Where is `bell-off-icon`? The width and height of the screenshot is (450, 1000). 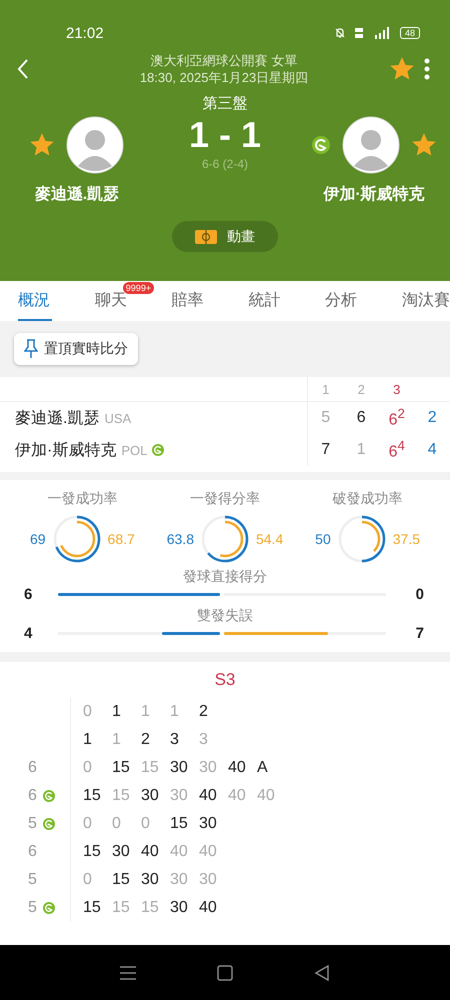
bell-off-icon is located at coordinates (340, 33).